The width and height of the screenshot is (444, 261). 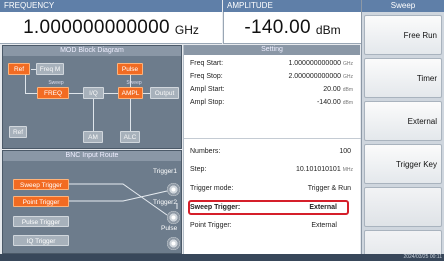 I want to click on softkey-free-run: Free Run, so click(x=403, y=35).